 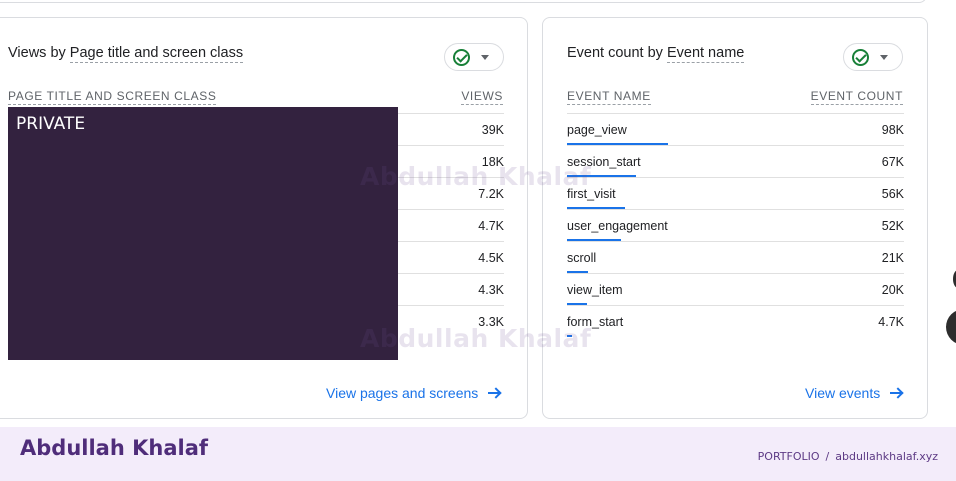 I want to click on row-value: 18K, so click(x=492, y=162).